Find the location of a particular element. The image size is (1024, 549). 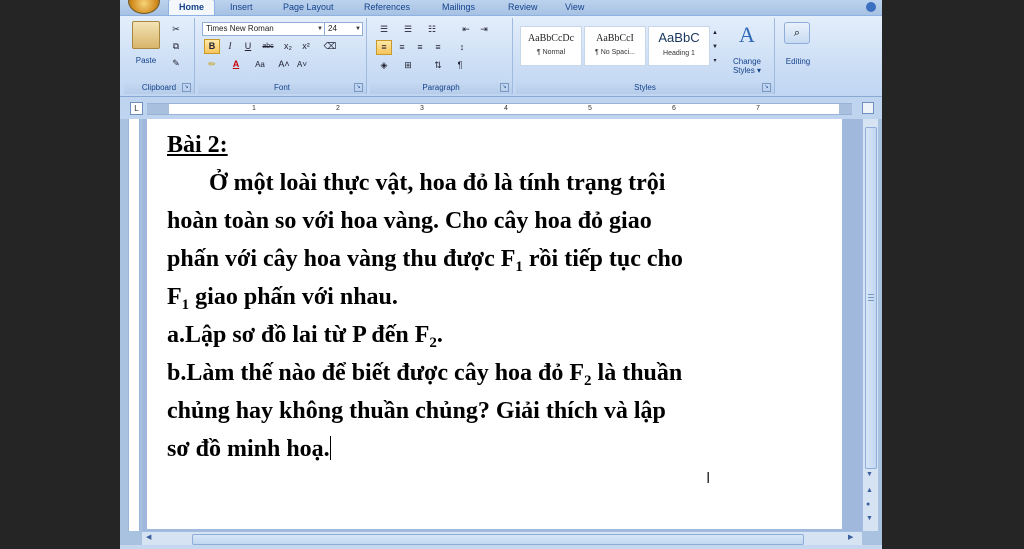

font-size-value: 24 is located at coordinates (332, 28).